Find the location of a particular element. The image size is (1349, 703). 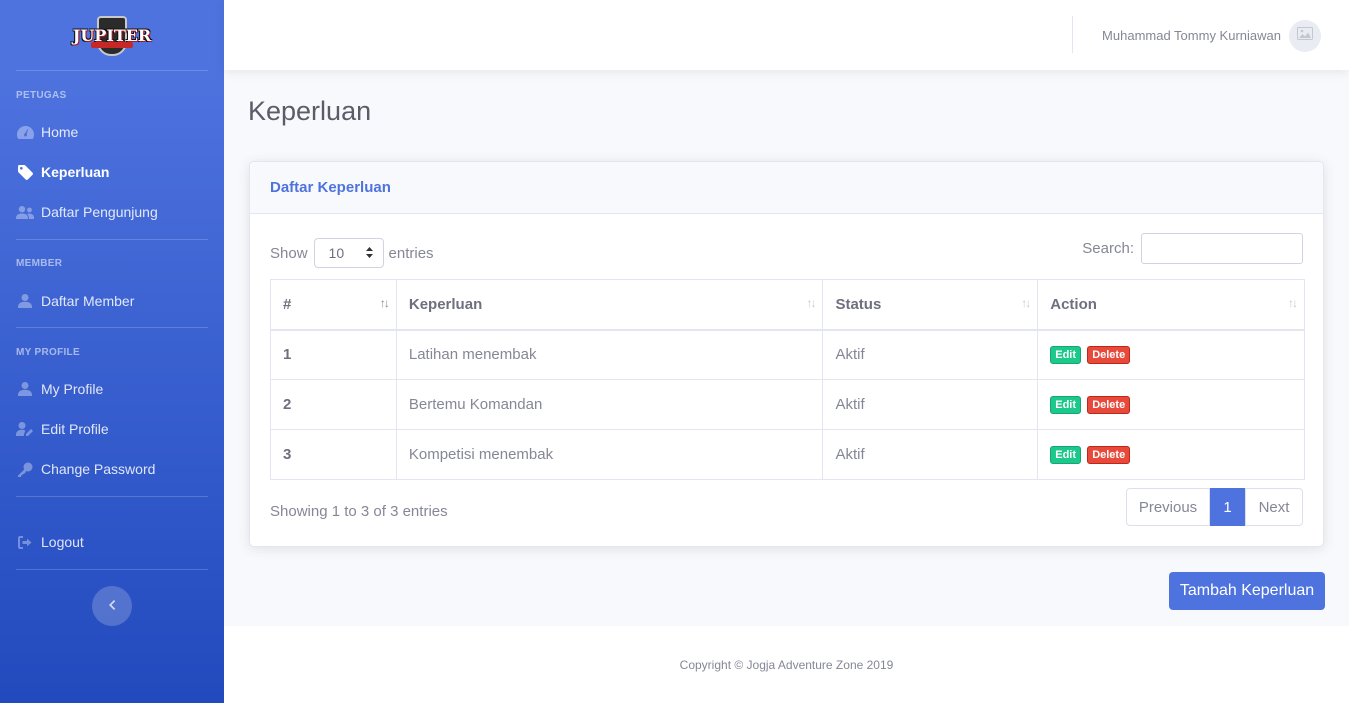

column-header-label: # is located at coordinates (287, 304).